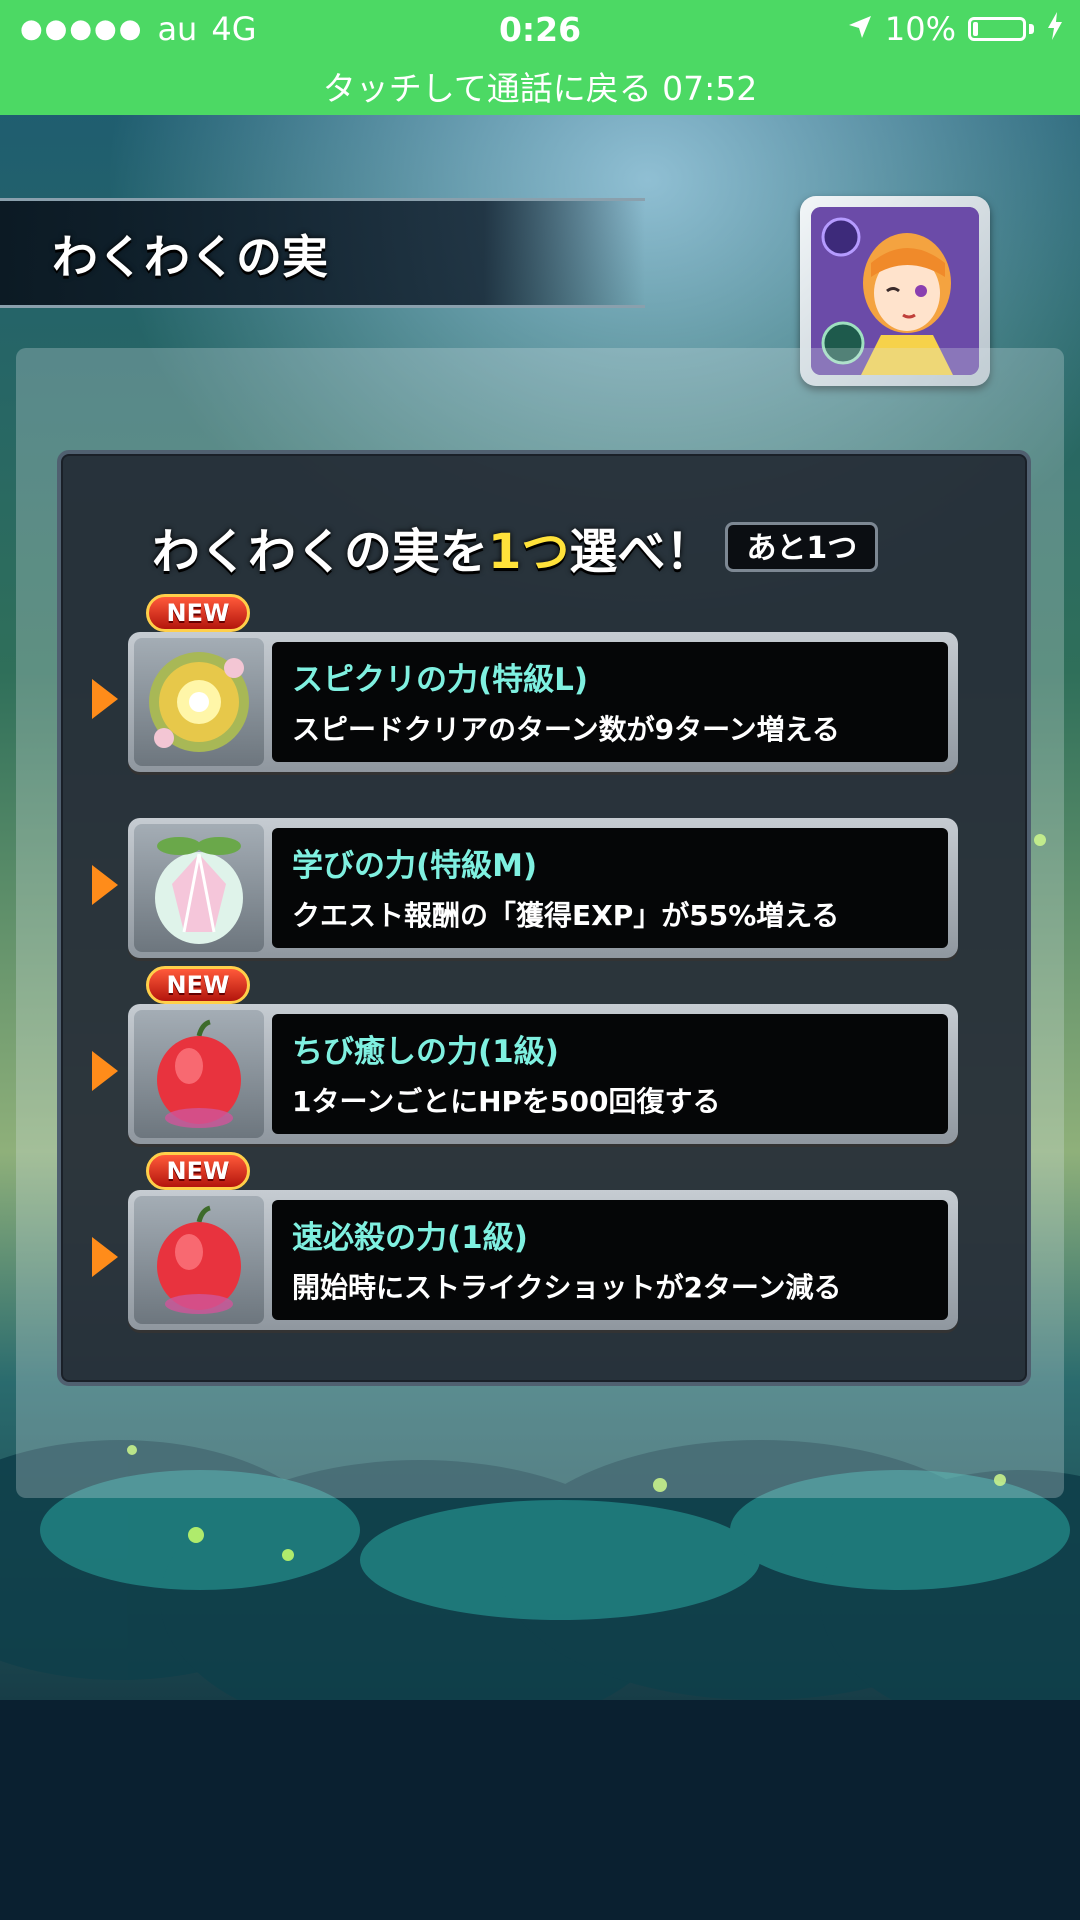 This screenshot has width=1080, height=1920. I want to click on heading-text: わくわくの実を1つ選べ！, so click(432, 547).